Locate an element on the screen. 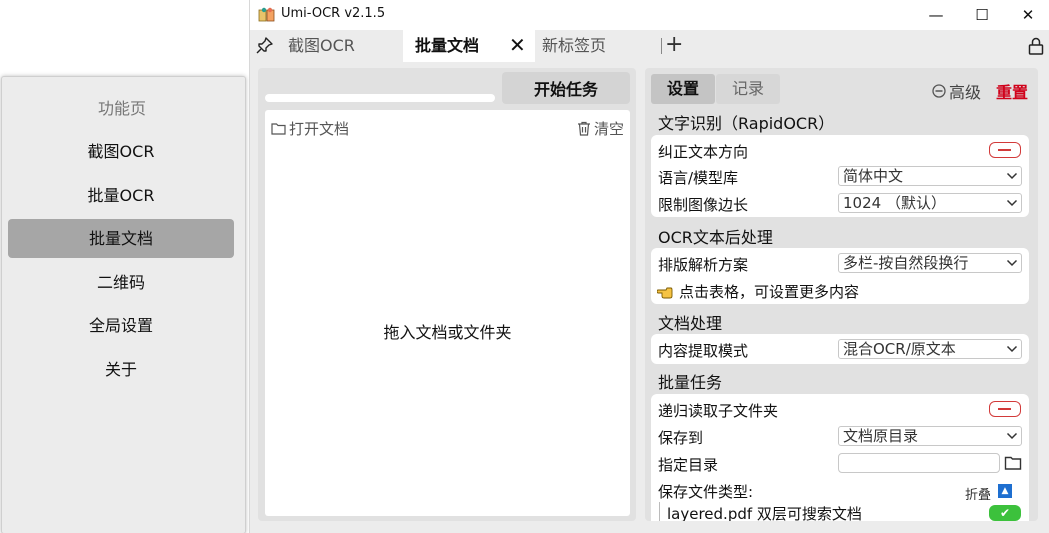 The width and height of the screenshot is (1049, 533). extract-mode-select: 混合OCR/原文本 is located at coordinates (930, 349).